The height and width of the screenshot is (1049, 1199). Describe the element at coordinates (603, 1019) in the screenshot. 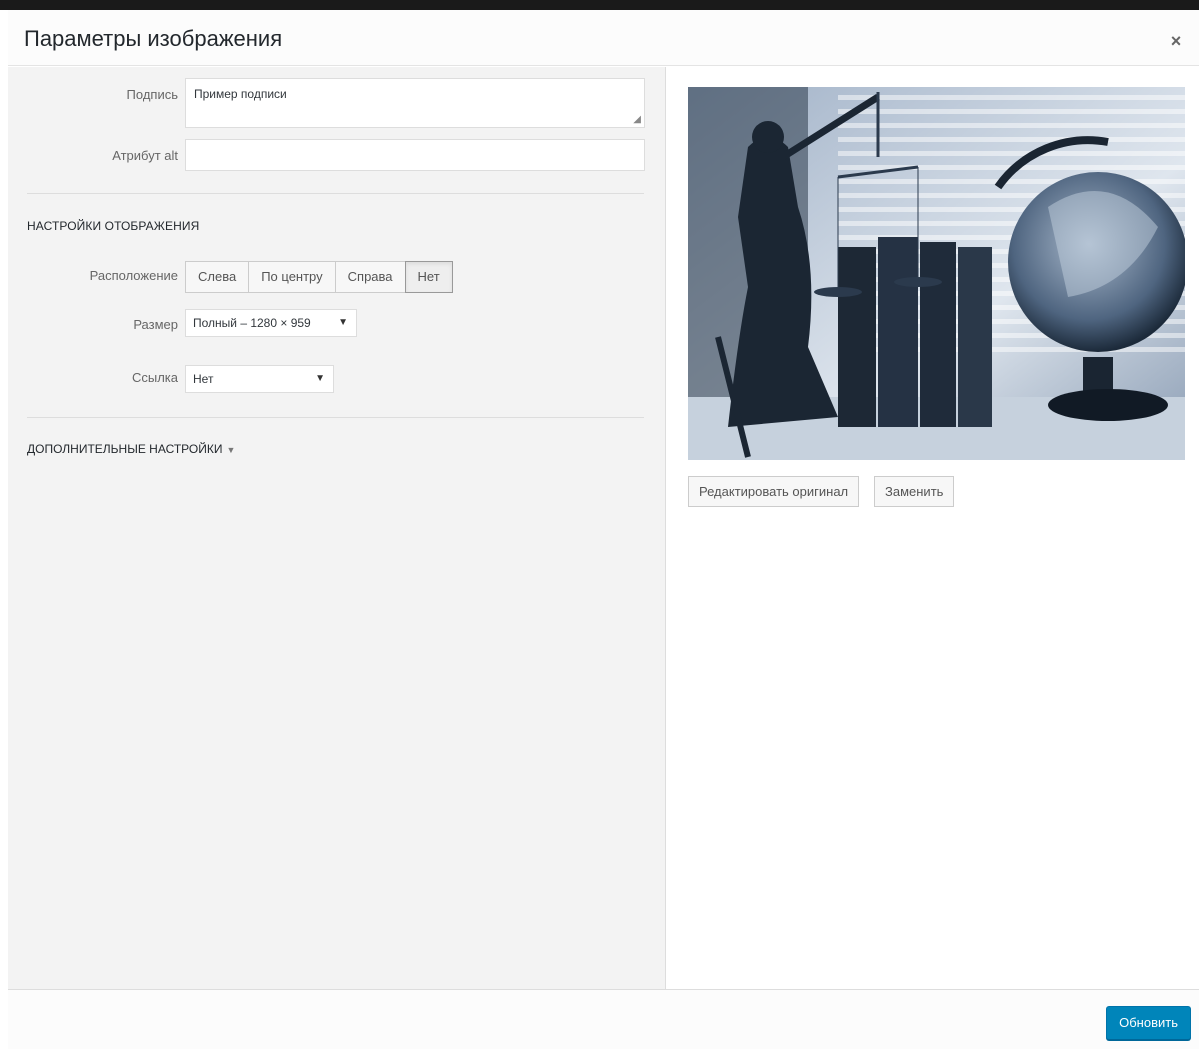

I see `modal-footer: Обновить` at that location.